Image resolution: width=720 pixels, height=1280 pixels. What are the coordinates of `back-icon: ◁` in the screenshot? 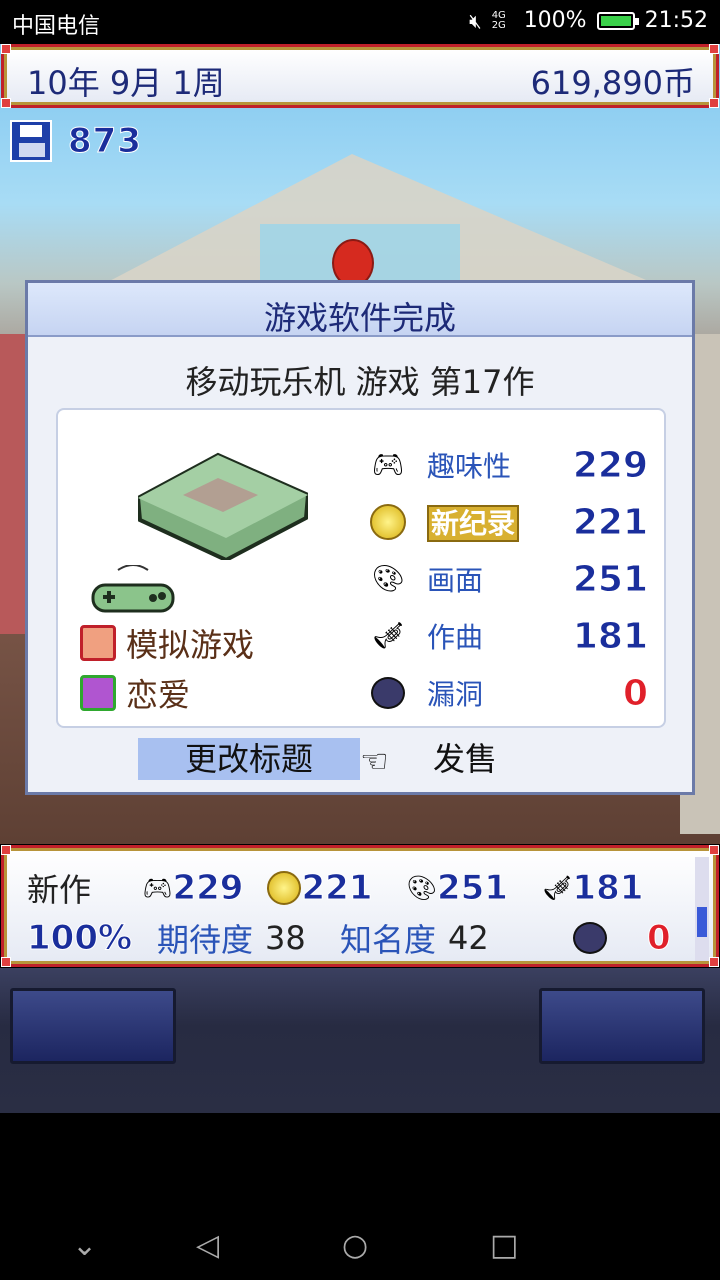 It's located at (207, 1245).